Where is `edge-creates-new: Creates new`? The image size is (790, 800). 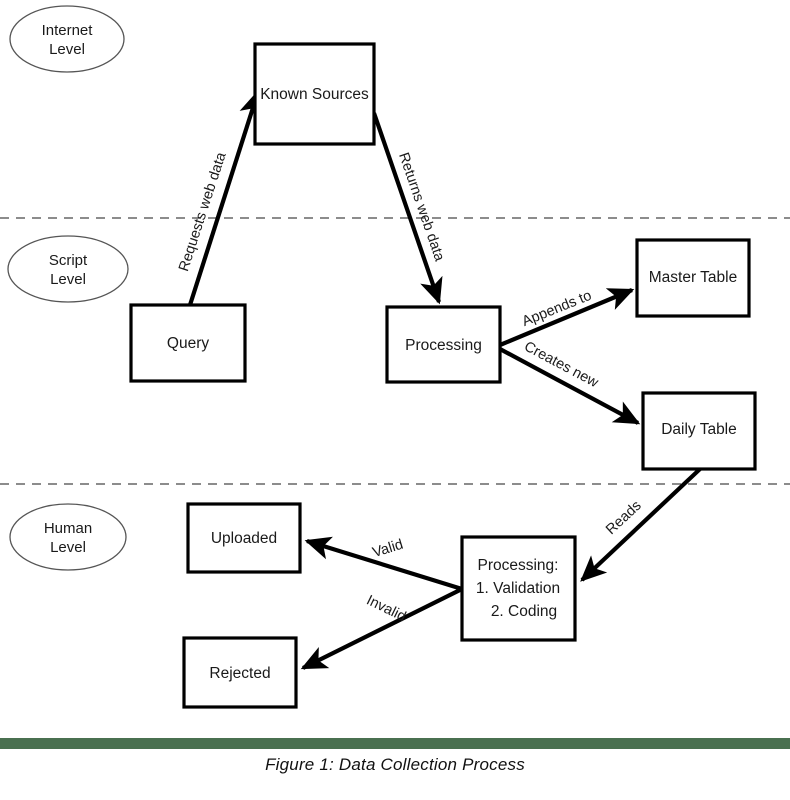 edge-creates-new: Creates new is located at coordinates (570, 382).